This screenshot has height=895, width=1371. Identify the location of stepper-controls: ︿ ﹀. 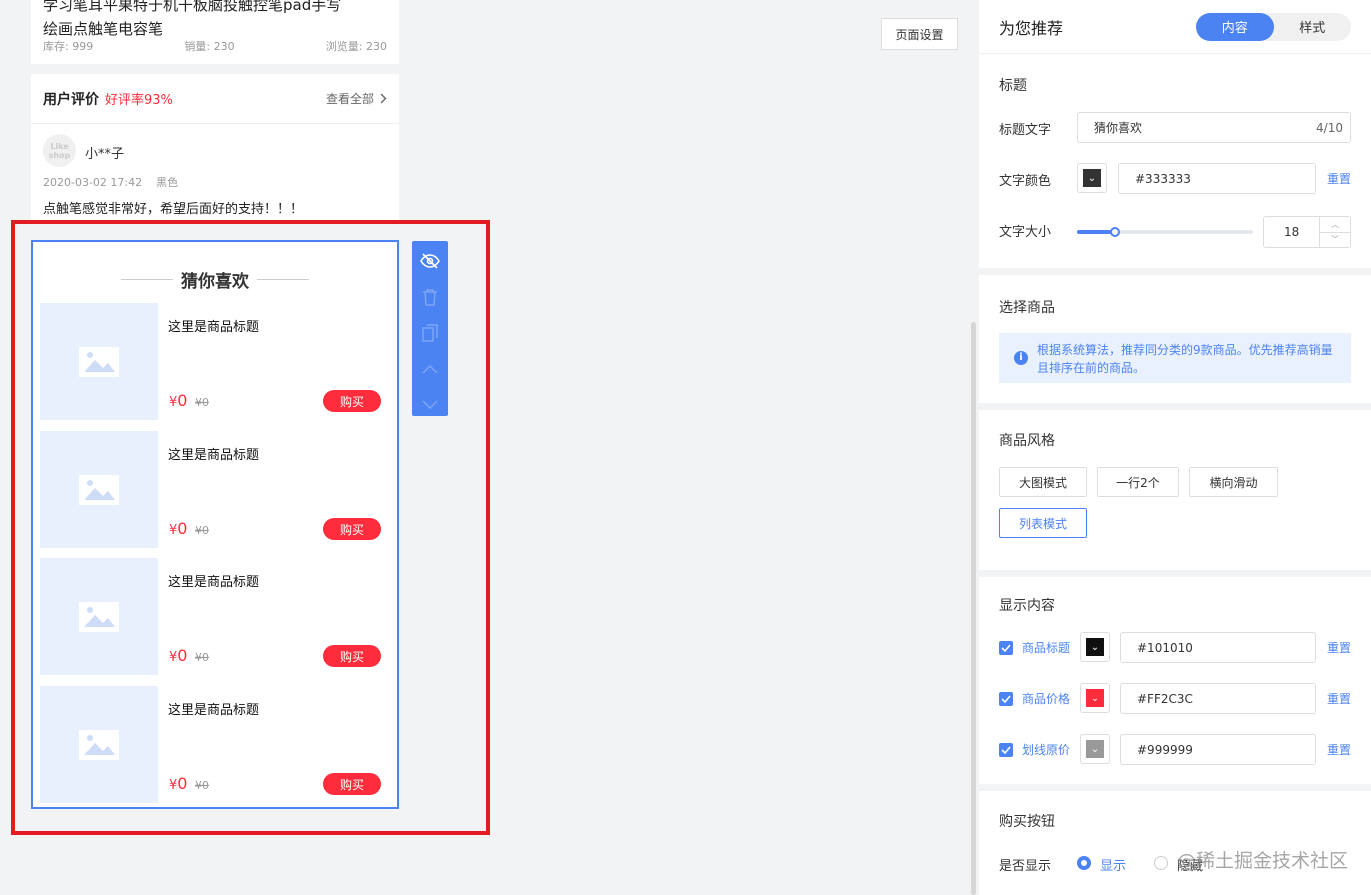
(1334, 232).